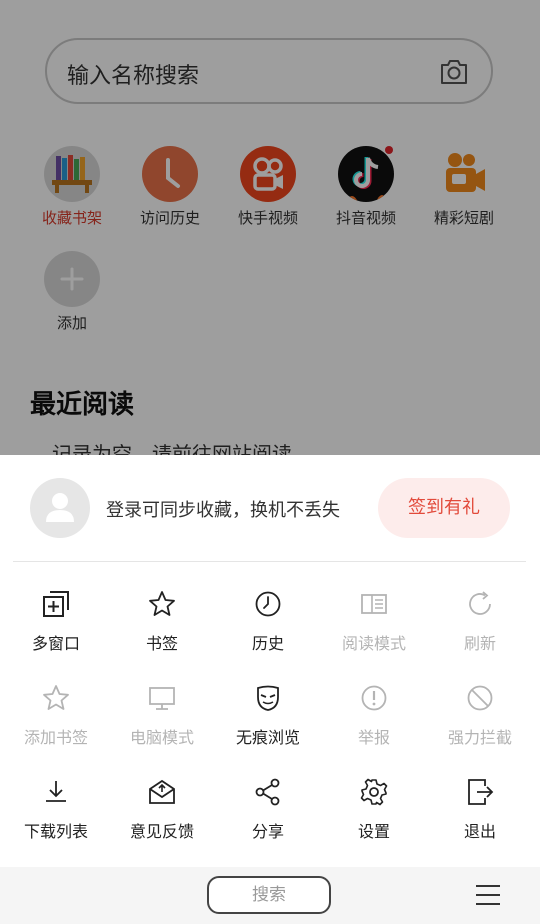 This screenshot has width=540, height=924. I want to click on exclamation-icon, so click(374, 698).